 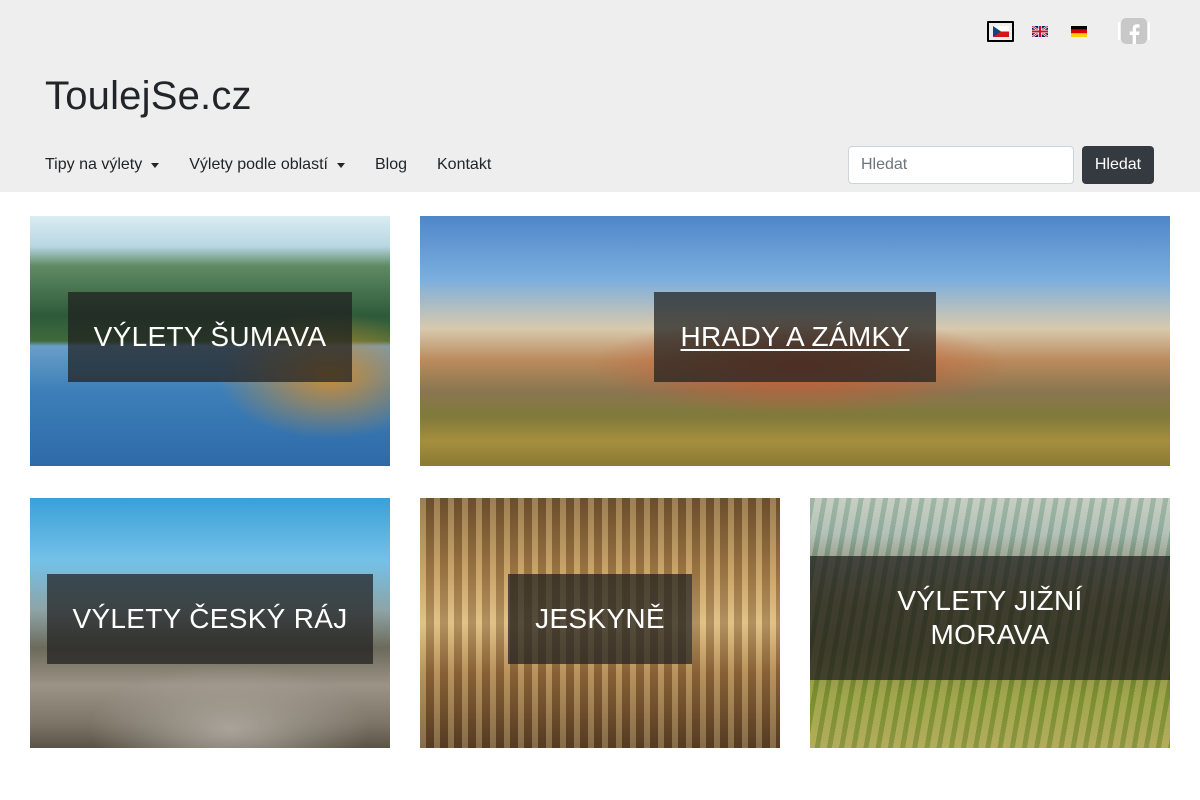 What do you see at coordinates (258, 164) in the screenshot?
I see `nav-item-label: Výlety podle oblastí` at bounding box center [258, 164].